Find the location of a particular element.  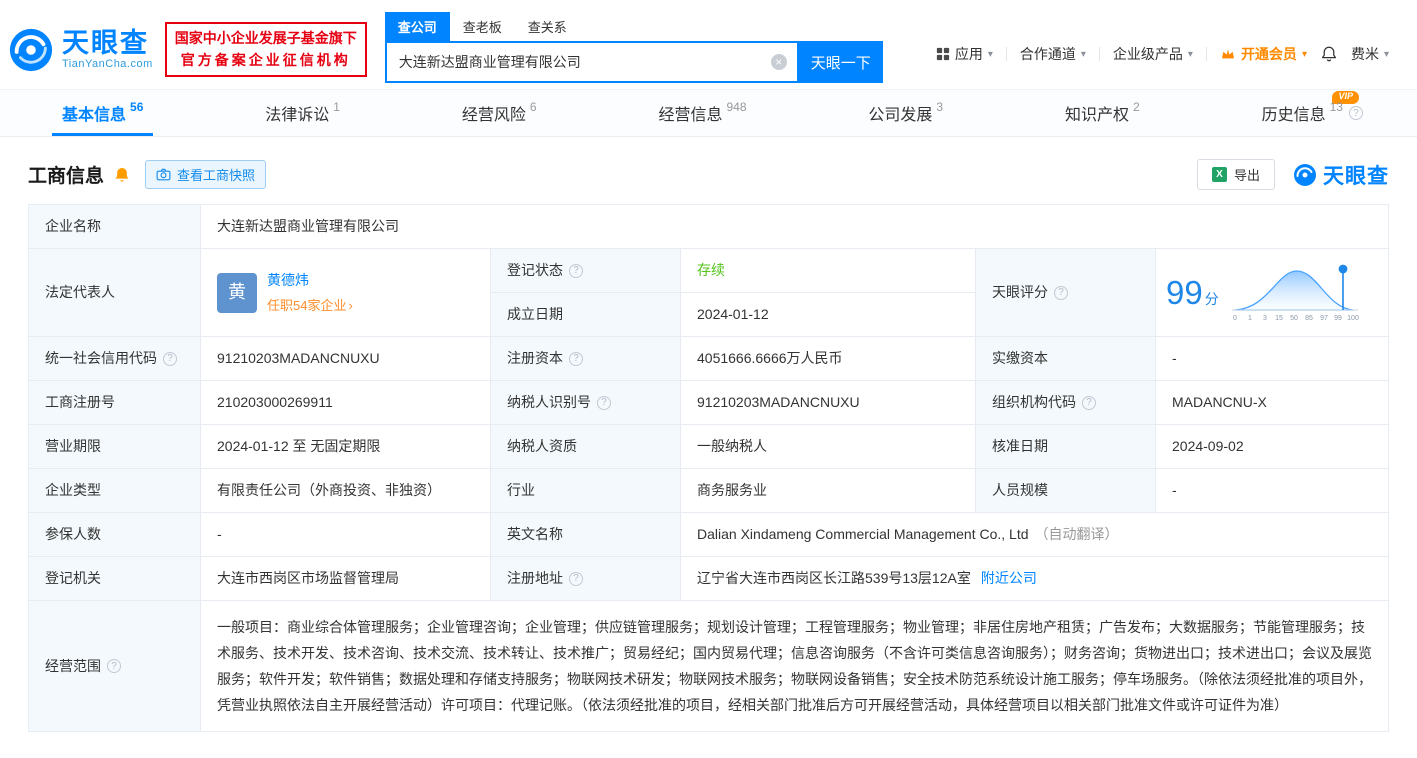

search-input is located at coordinates (583, 62).